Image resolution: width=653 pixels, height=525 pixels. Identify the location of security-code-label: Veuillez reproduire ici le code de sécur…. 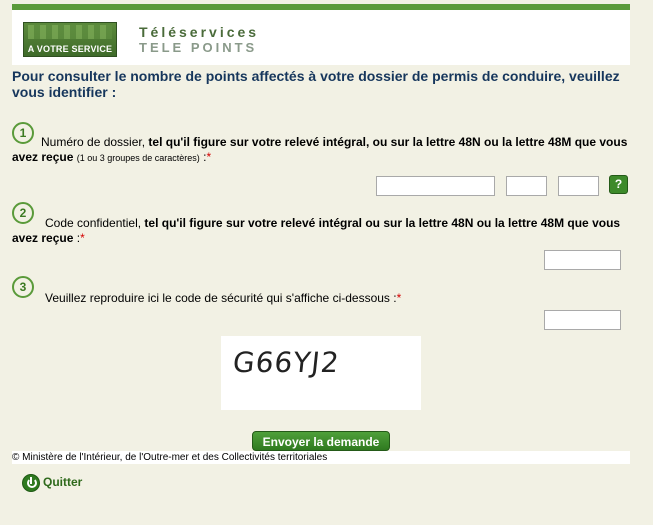
(325, 298).